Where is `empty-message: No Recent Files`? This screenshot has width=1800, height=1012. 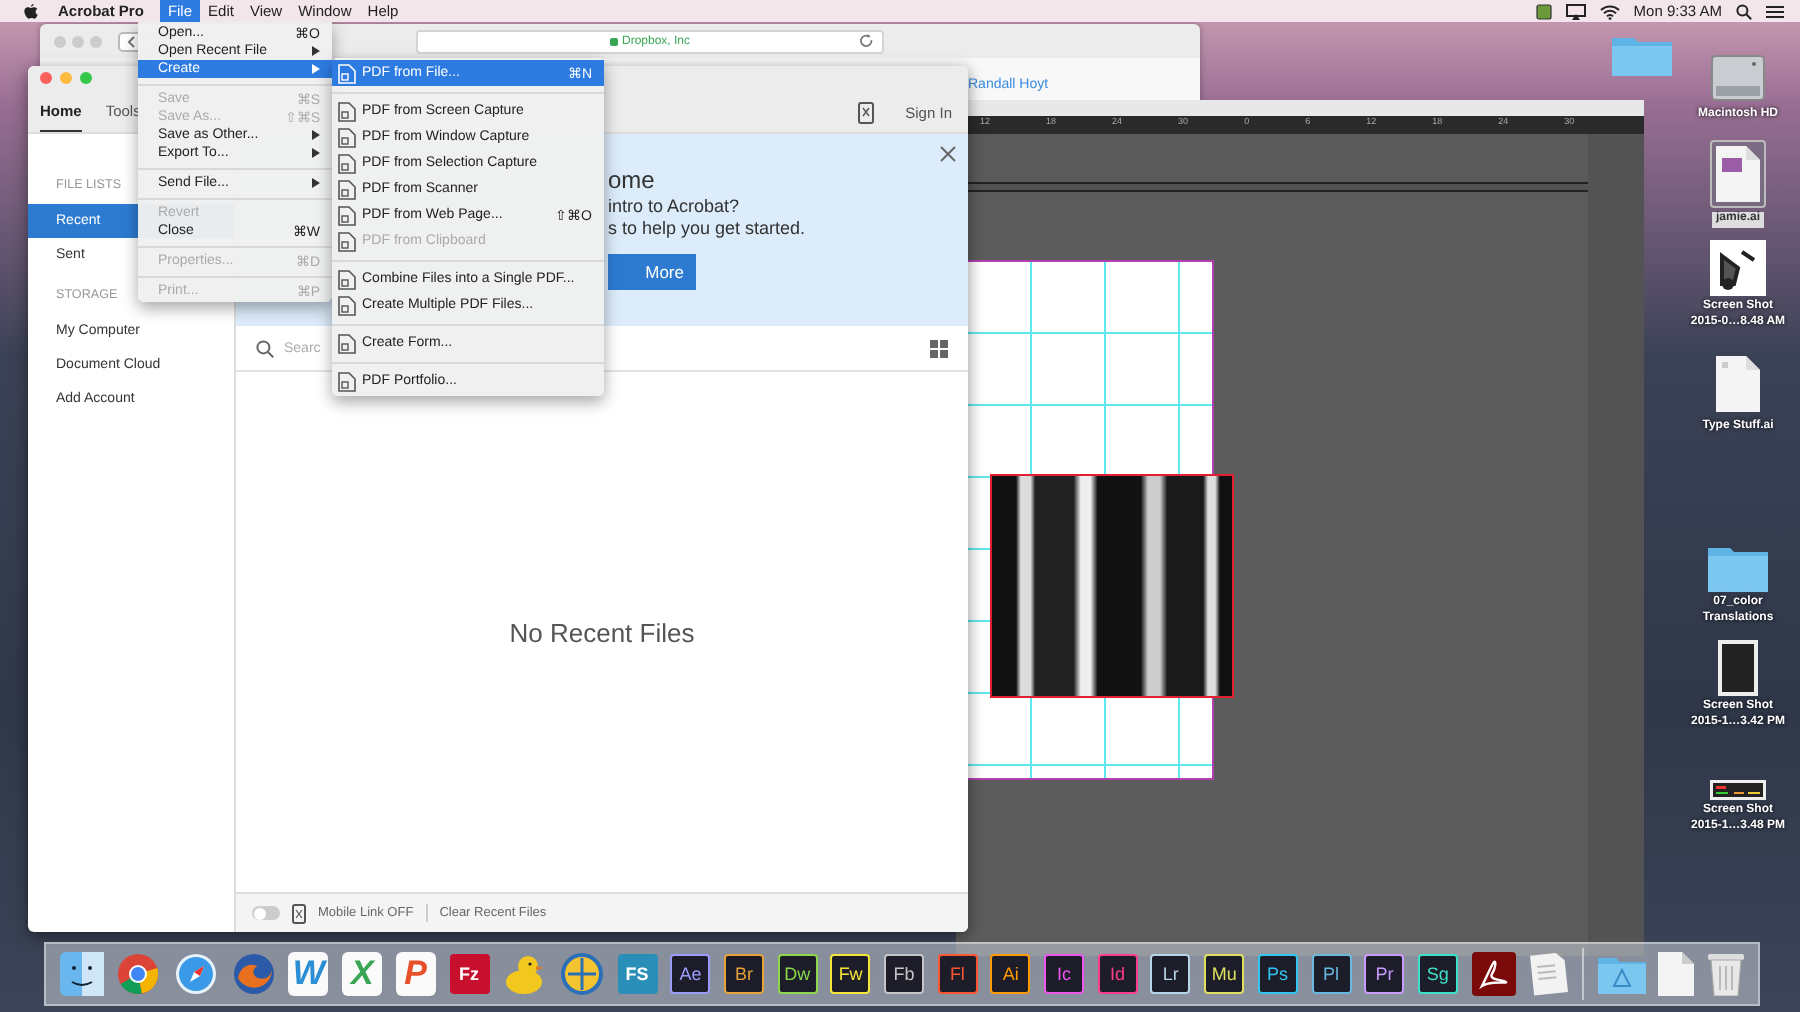 empty-message: No Recent Files is located at coordinates (602, 632).